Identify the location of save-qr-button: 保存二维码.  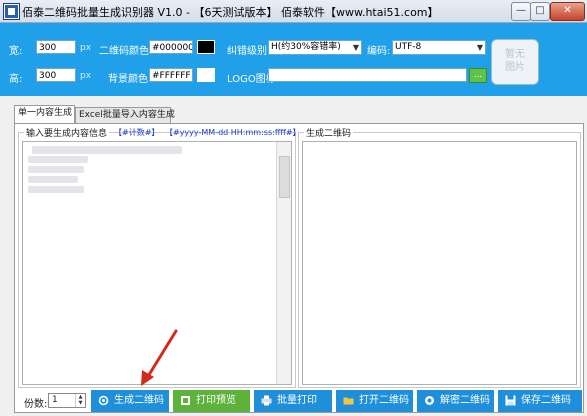
(540, 401).